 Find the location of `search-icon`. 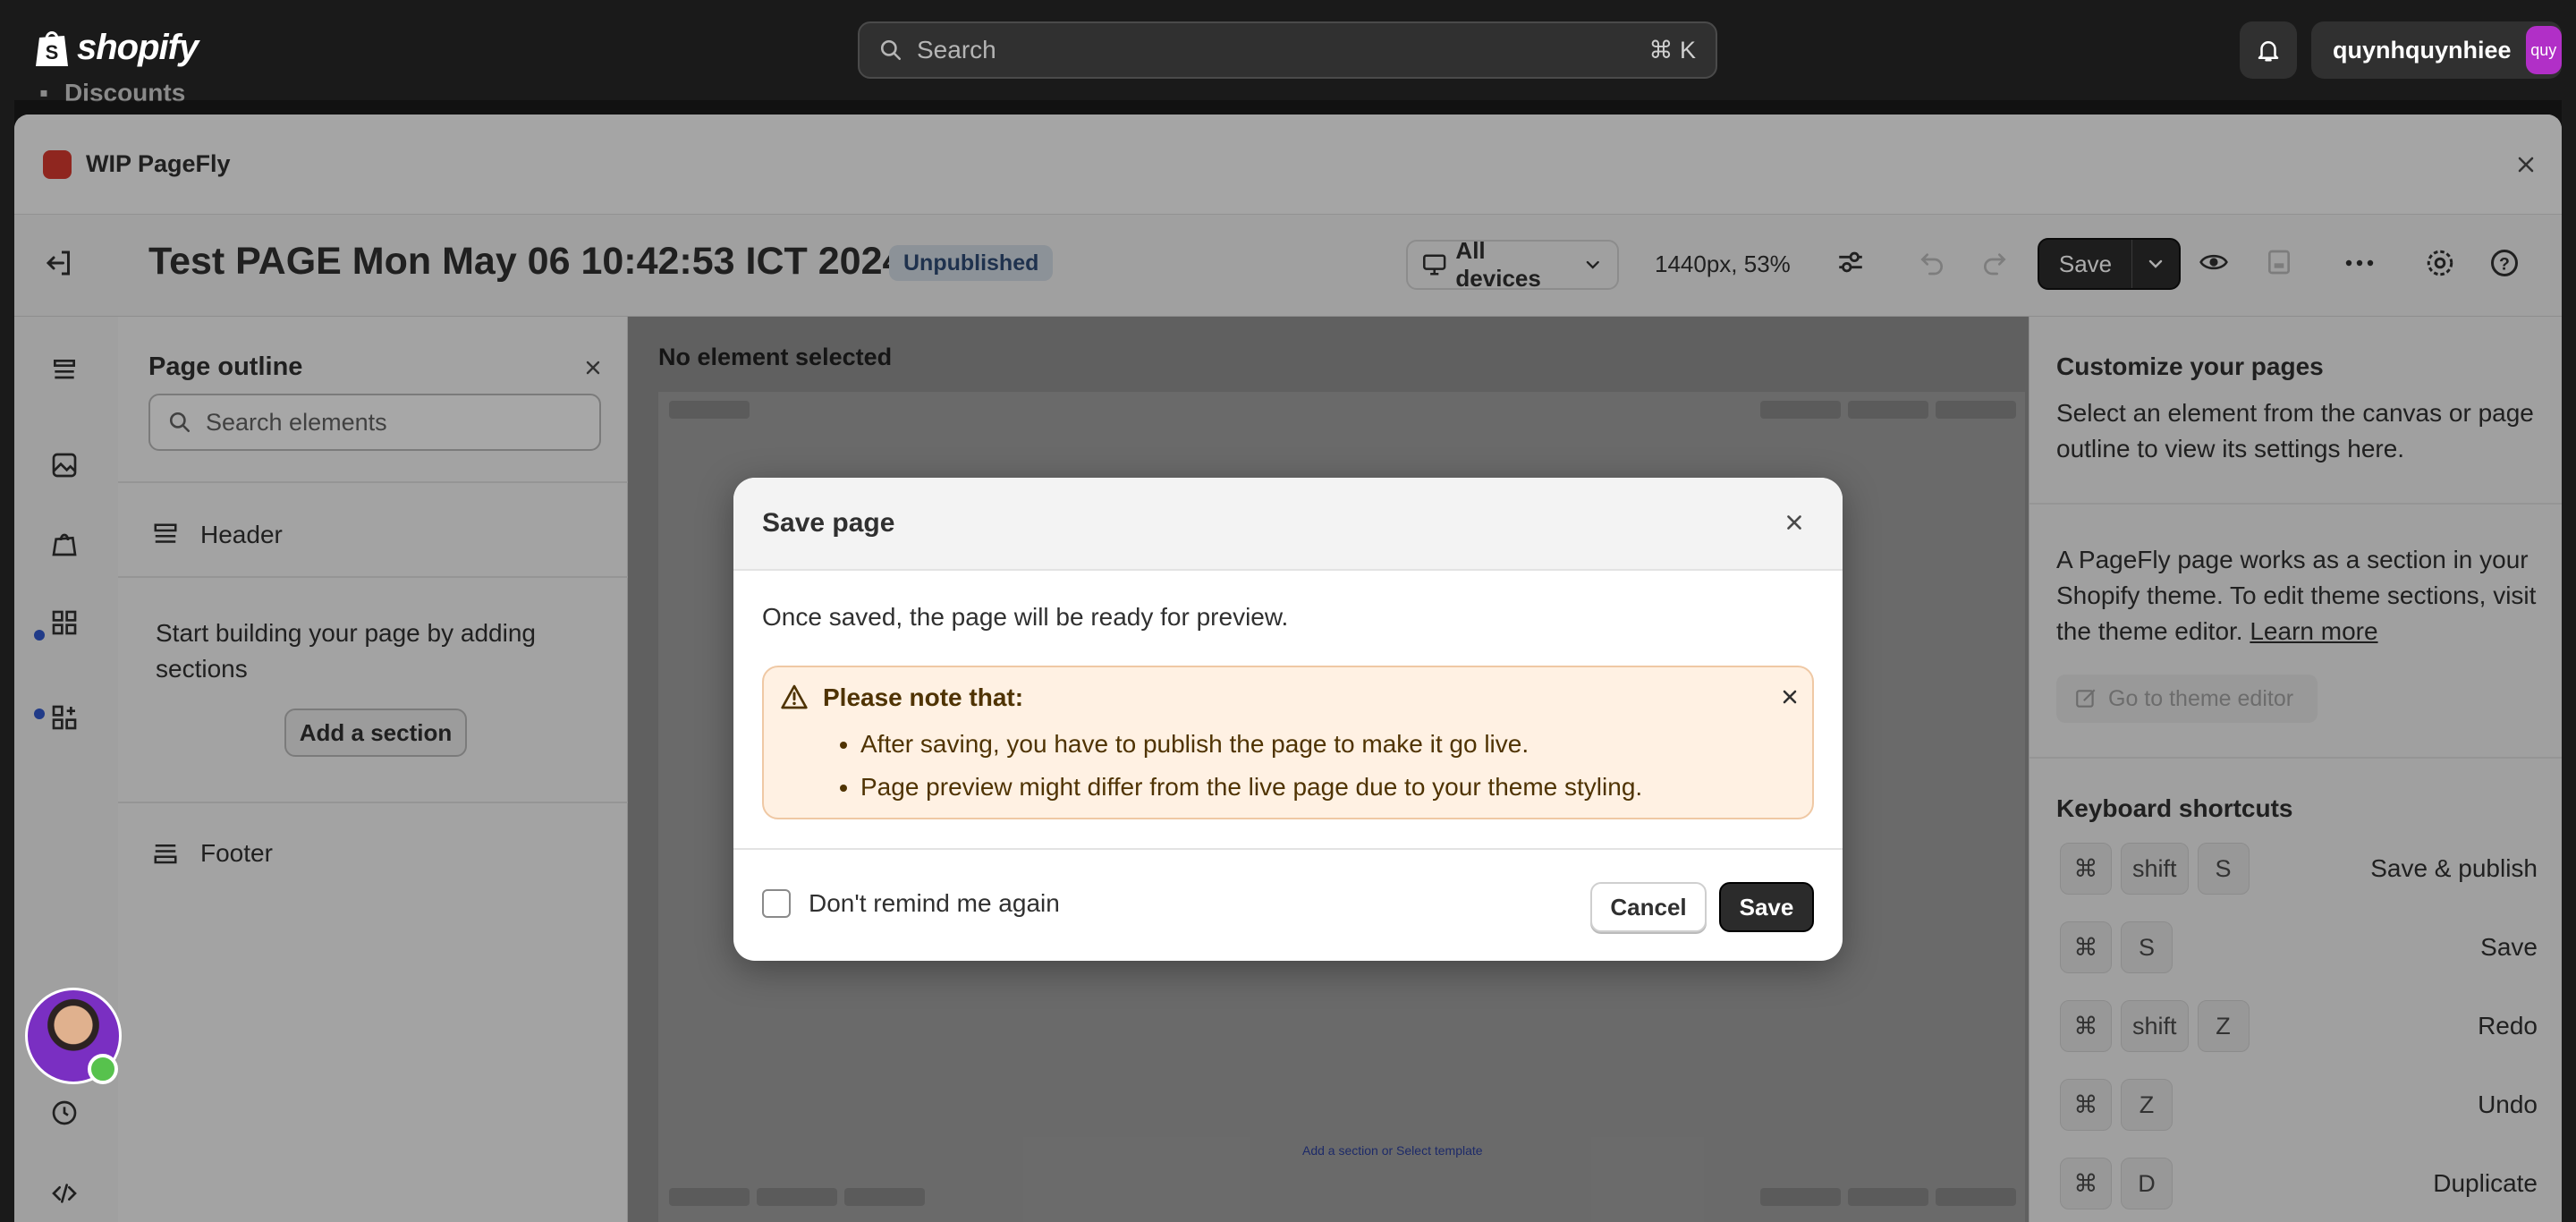

search-icon is located at coordinates (891, 50).